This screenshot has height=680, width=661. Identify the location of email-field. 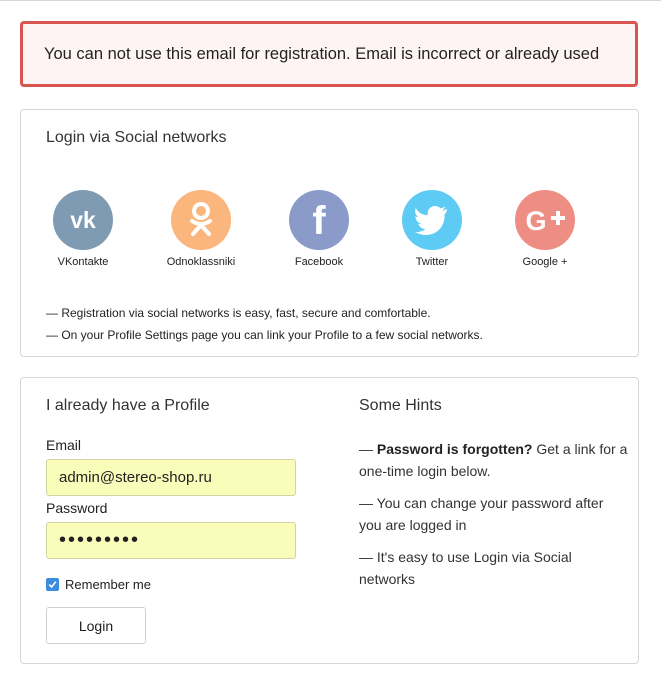
(171, 477).